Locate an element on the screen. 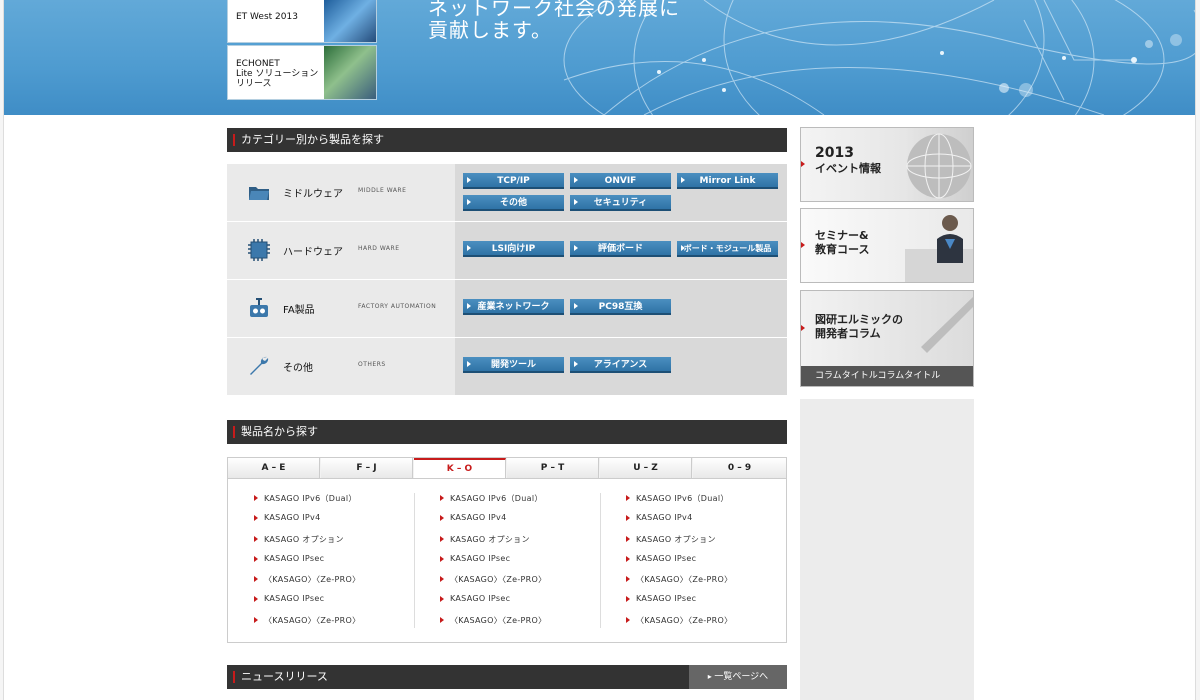 This screenshot has height=700, width=1200. tab-k-o: K – O is located at coordinates (460, 468).